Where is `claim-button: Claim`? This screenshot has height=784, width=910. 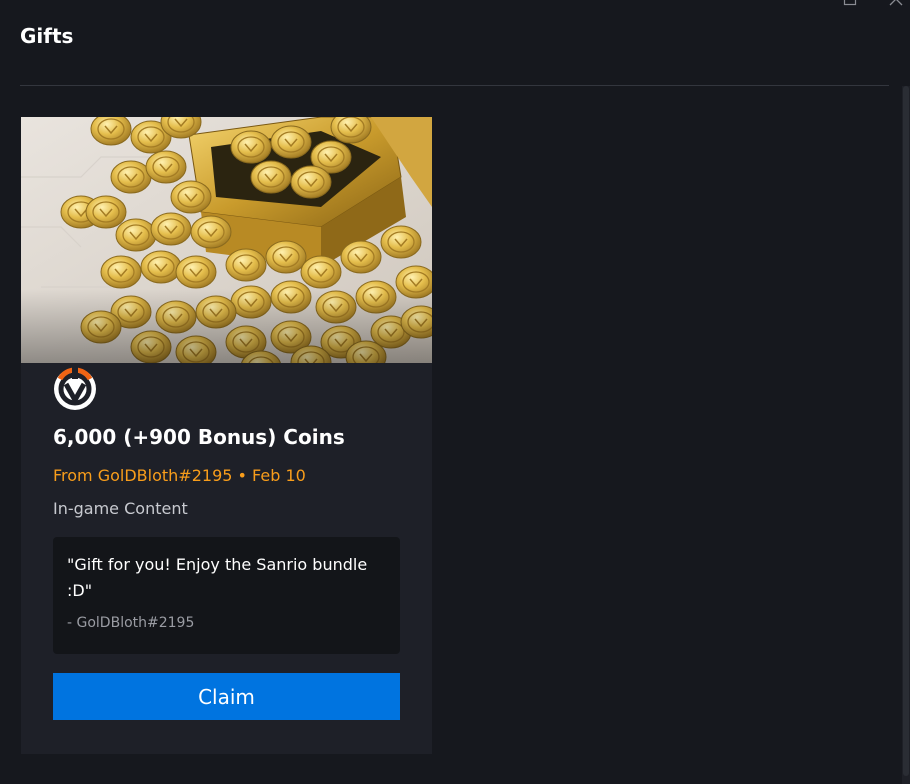
claim-button: Claim is located at coordinates (226, 696).